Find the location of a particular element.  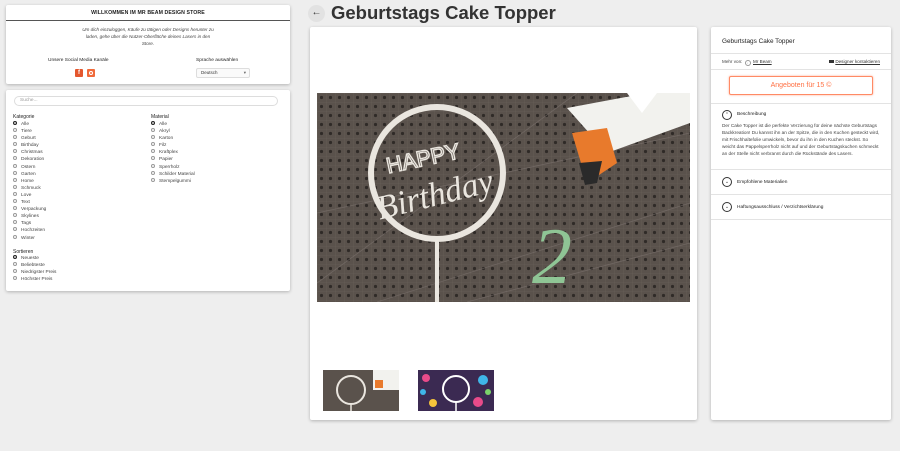

category-option: Winter is located at coordinates (29, 238).